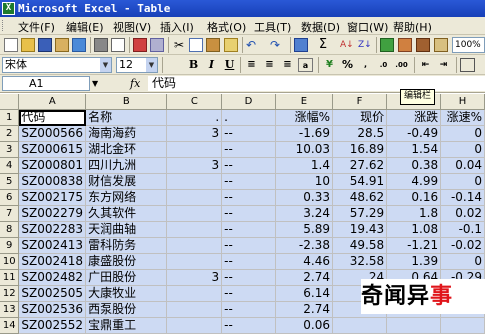 The width and height of the screenshot is (485, 334). Describe the element at coordinates (414, 229) in the screenshot. I see `cell-g: 1.08` at that location.